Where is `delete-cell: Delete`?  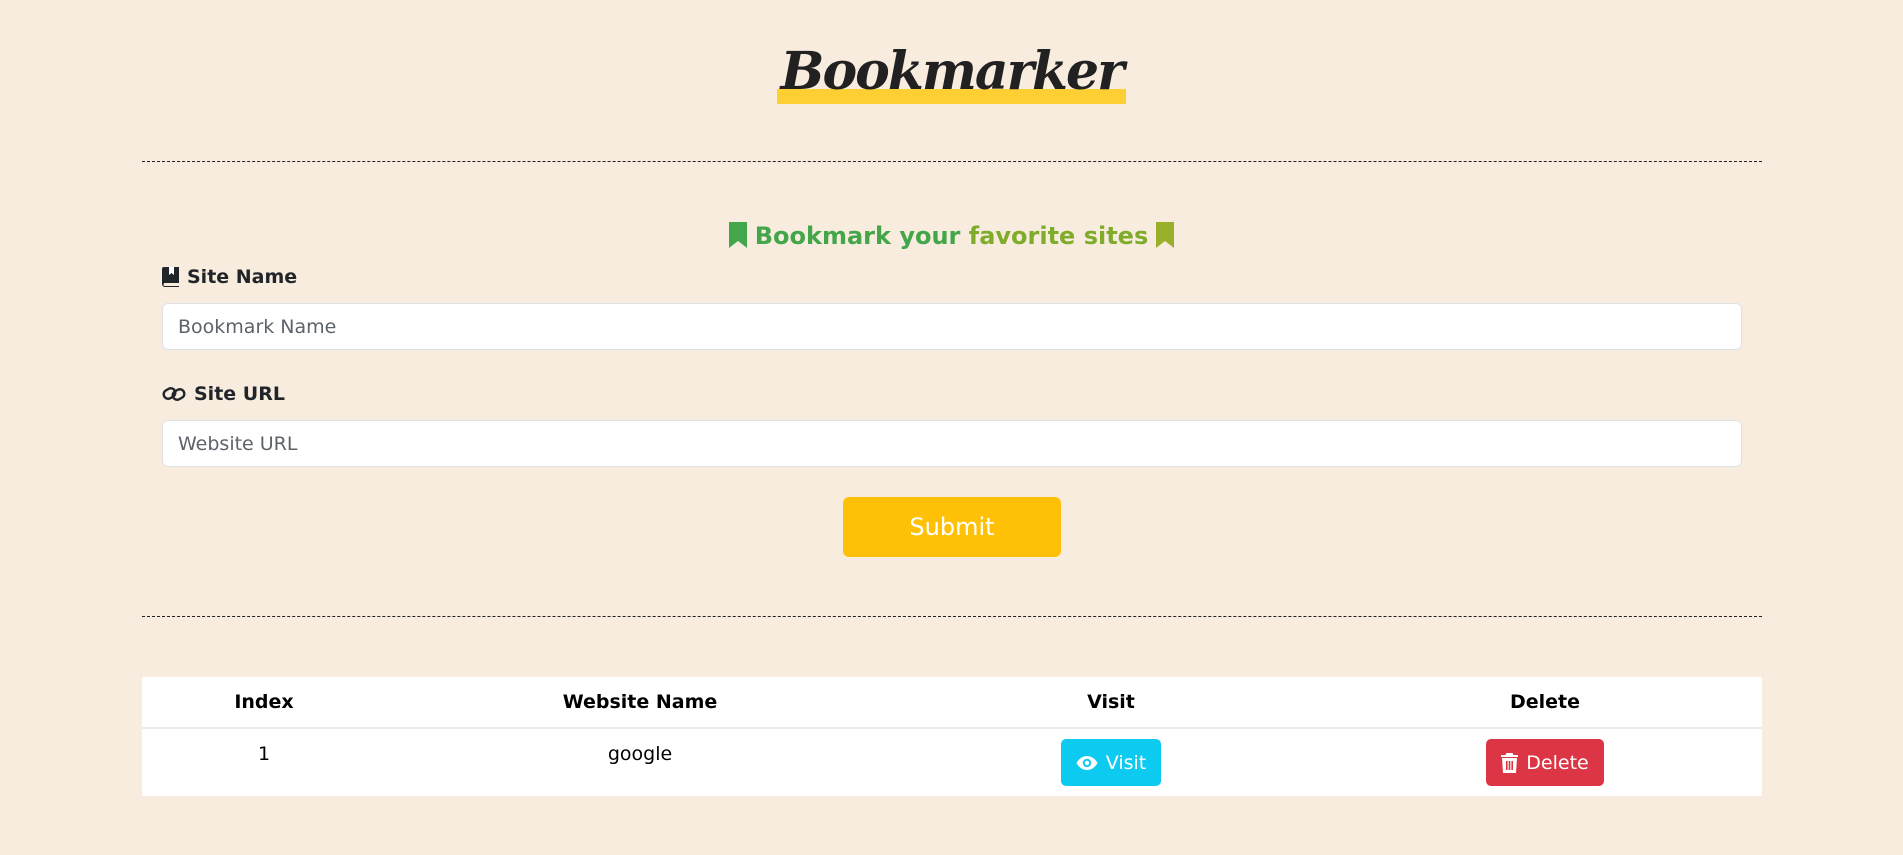
delete-cell: Delete is located at coordinates (1545, 762).